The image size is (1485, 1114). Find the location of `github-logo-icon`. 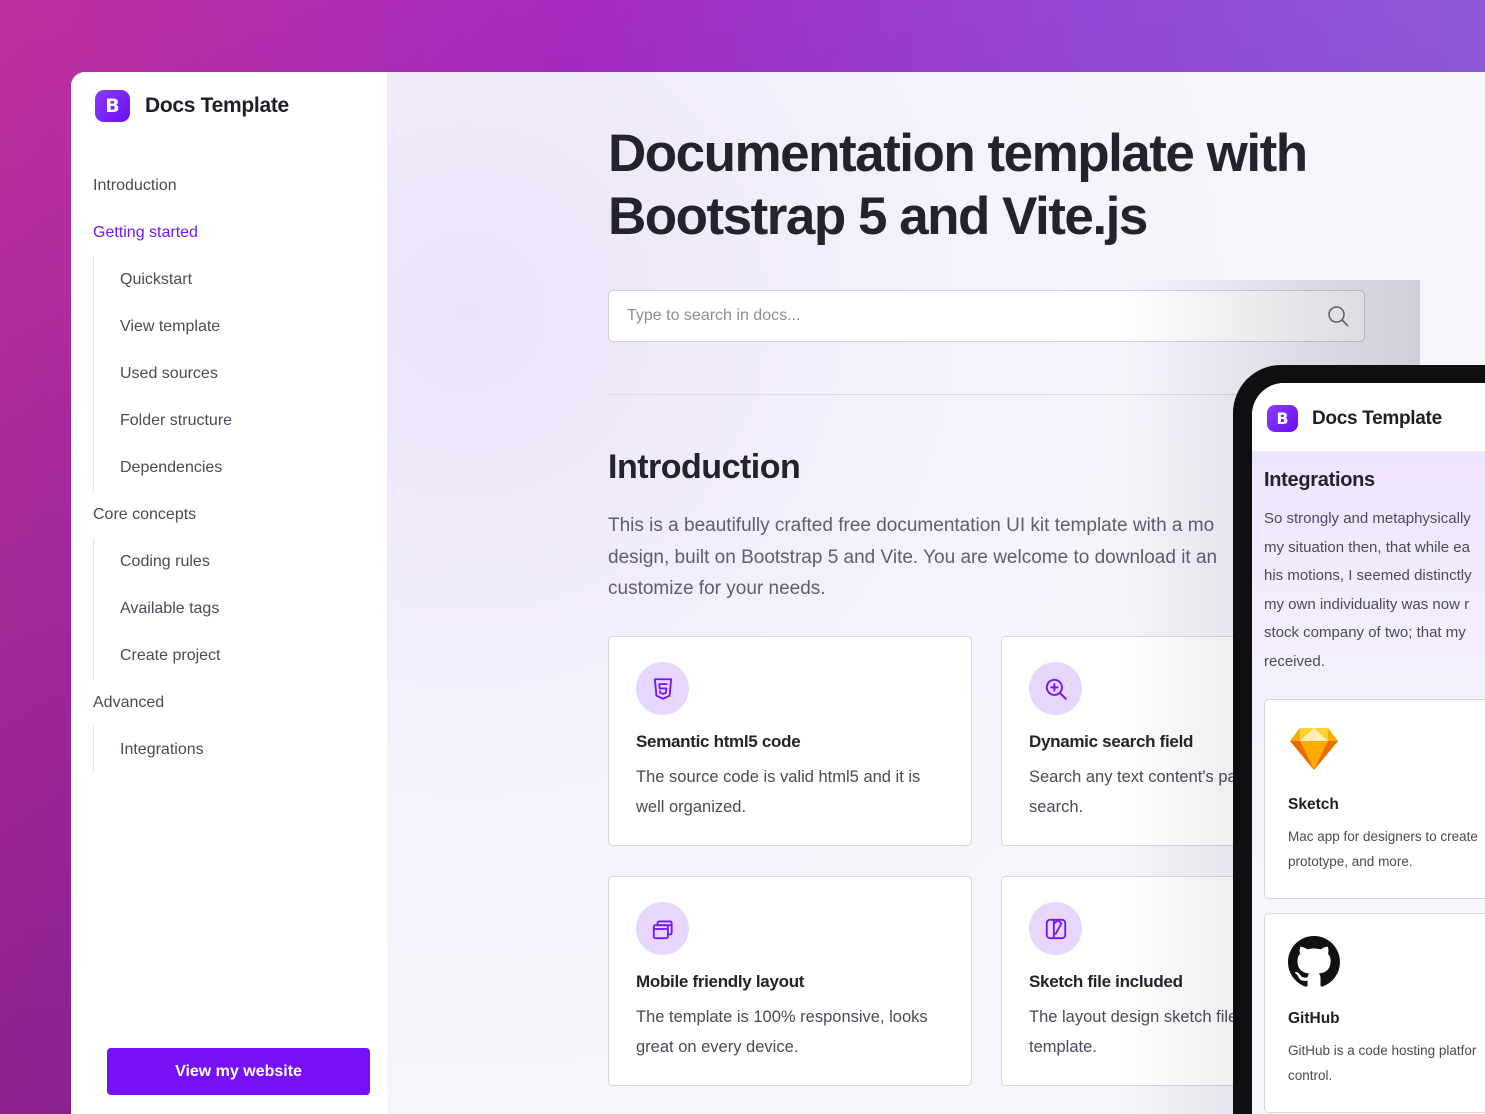

github-logo-icon is located at coordinates (1314, 961).